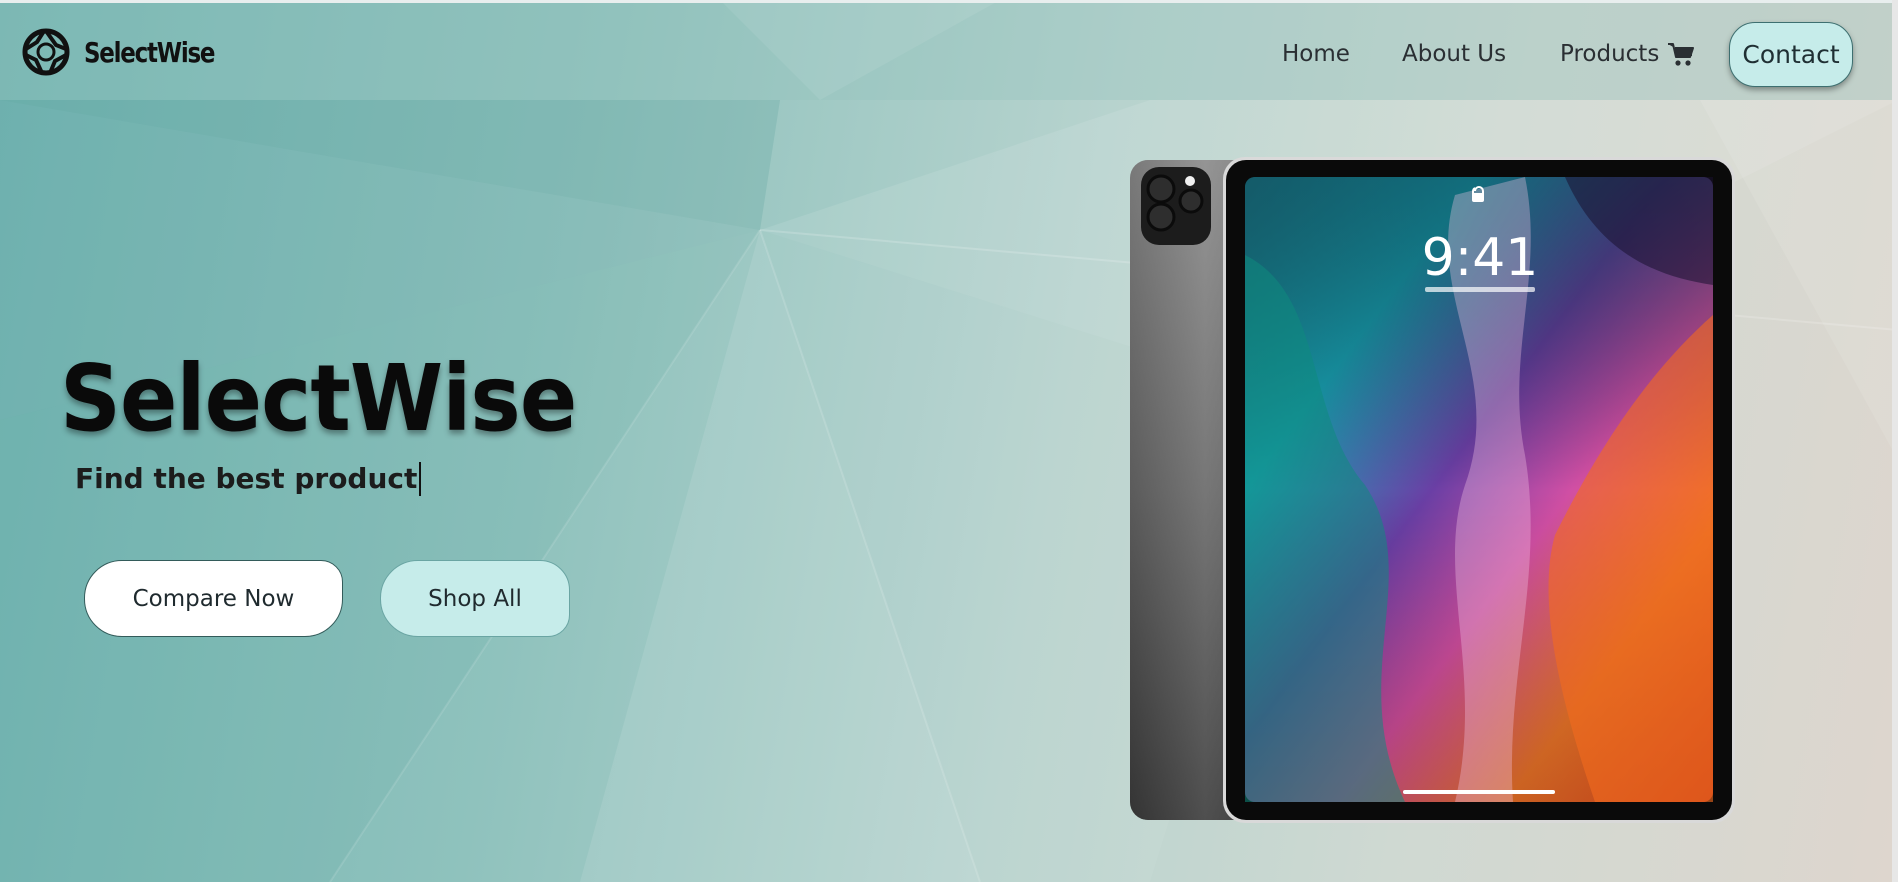 Image resolution: width=1898 pixels, height=882 pixels. I want to click on shop-all-button: Shop All, so click(475, 598).